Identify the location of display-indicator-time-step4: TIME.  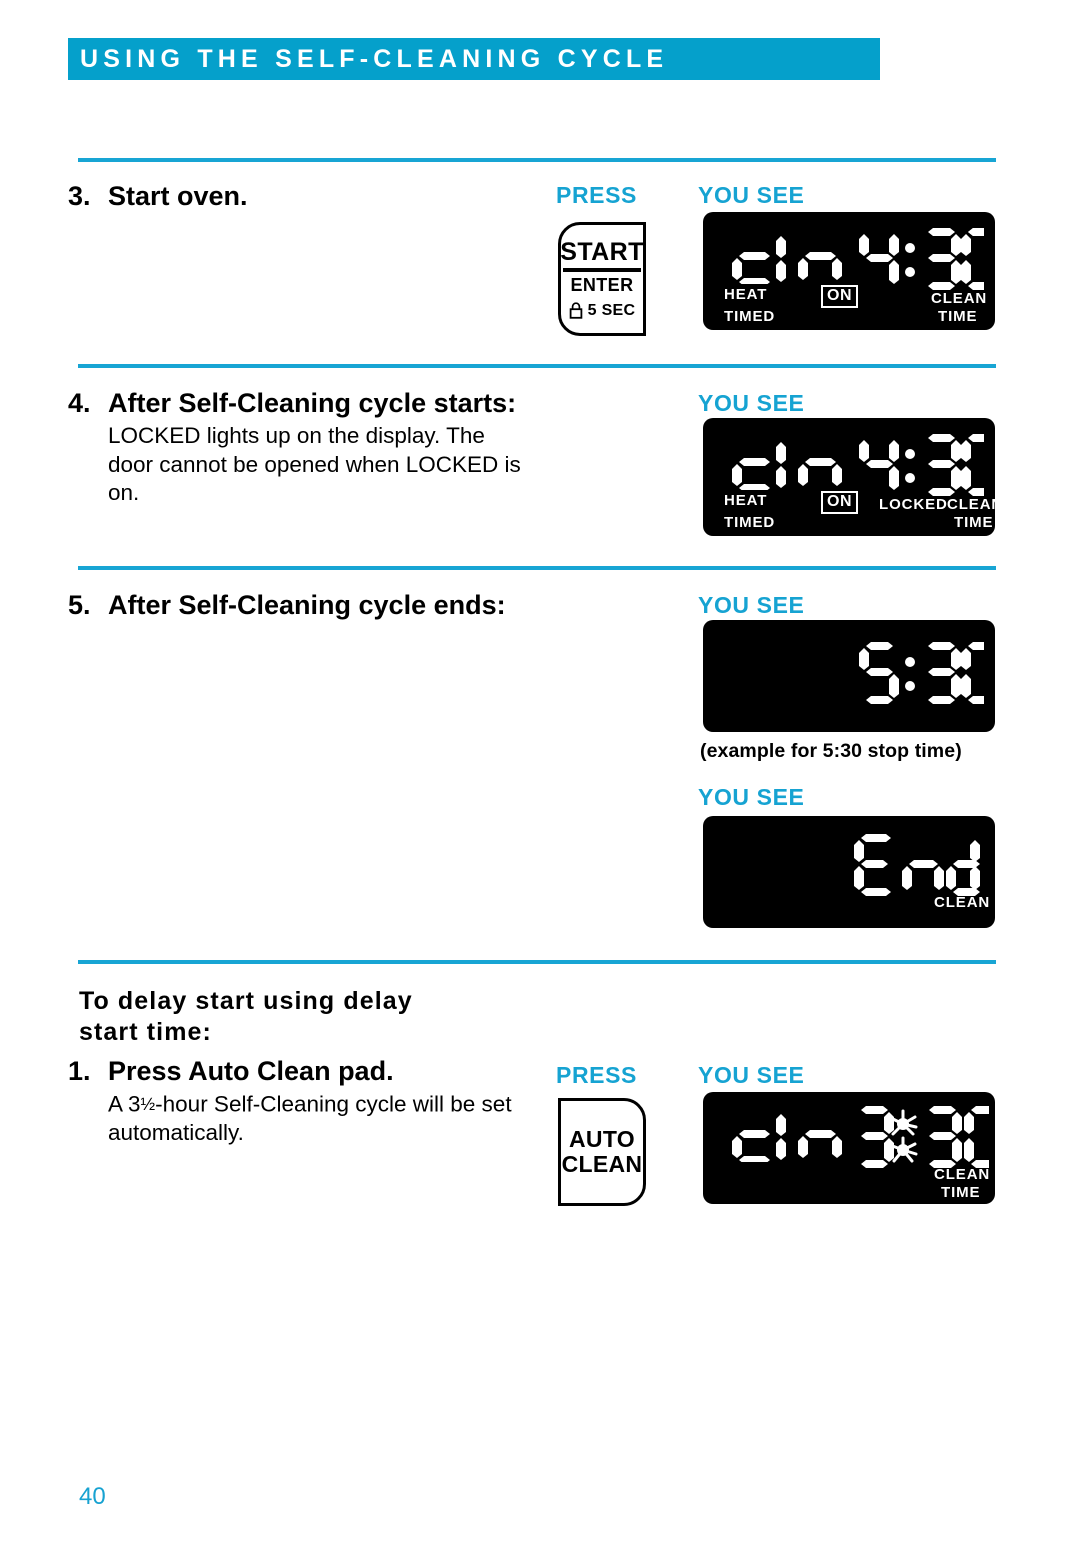
(974, 522).